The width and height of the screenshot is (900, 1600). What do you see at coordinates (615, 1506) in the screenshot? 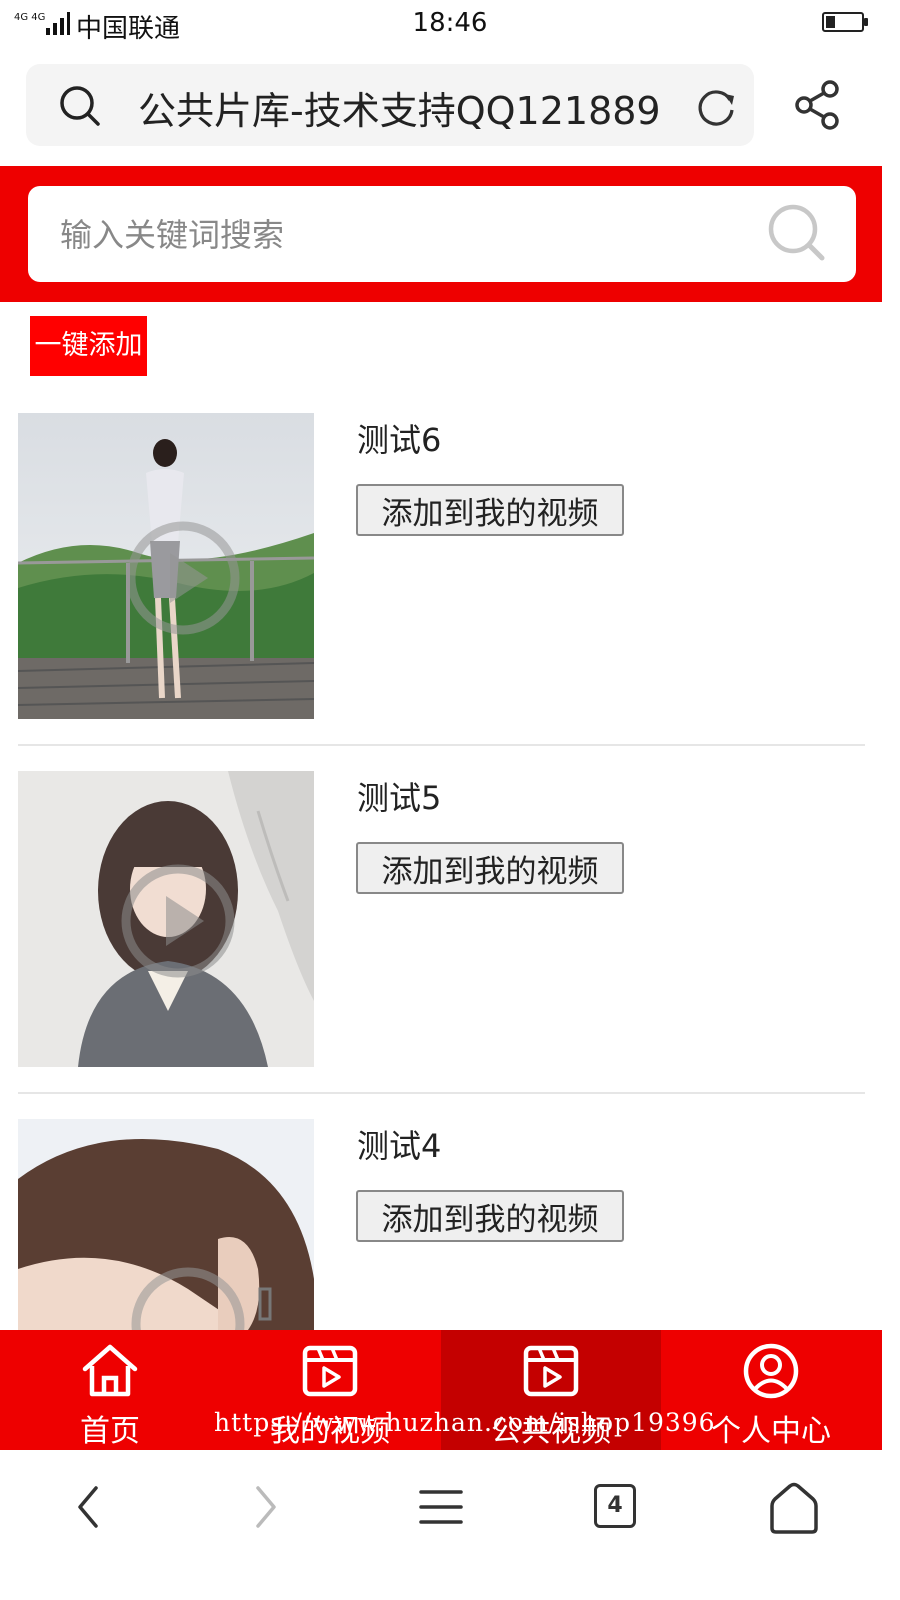
I see `tabs-count-button: 4` at bounding box center [615, 1506].